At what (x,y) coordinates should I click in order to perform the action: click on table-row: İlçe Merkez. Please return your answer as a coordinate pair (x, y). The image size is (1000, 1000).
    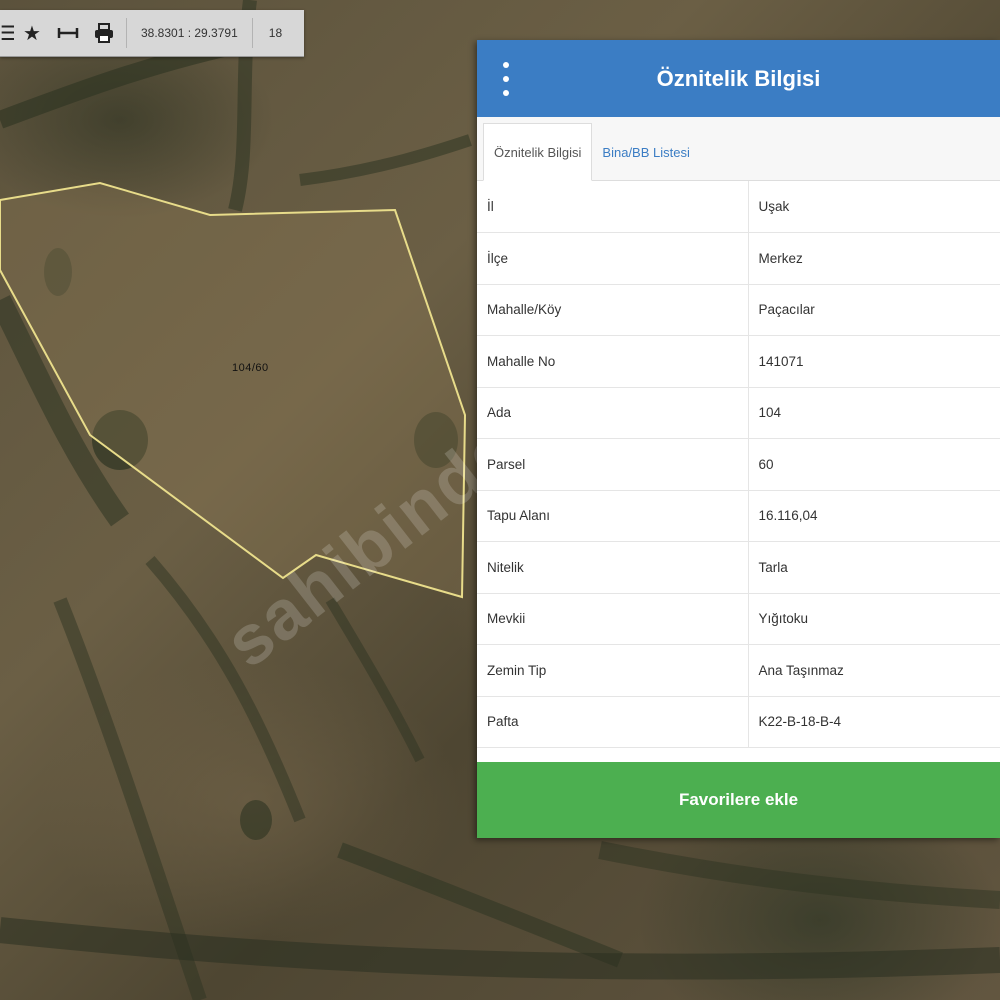
    Looking at the image, I should click on (738, 258).